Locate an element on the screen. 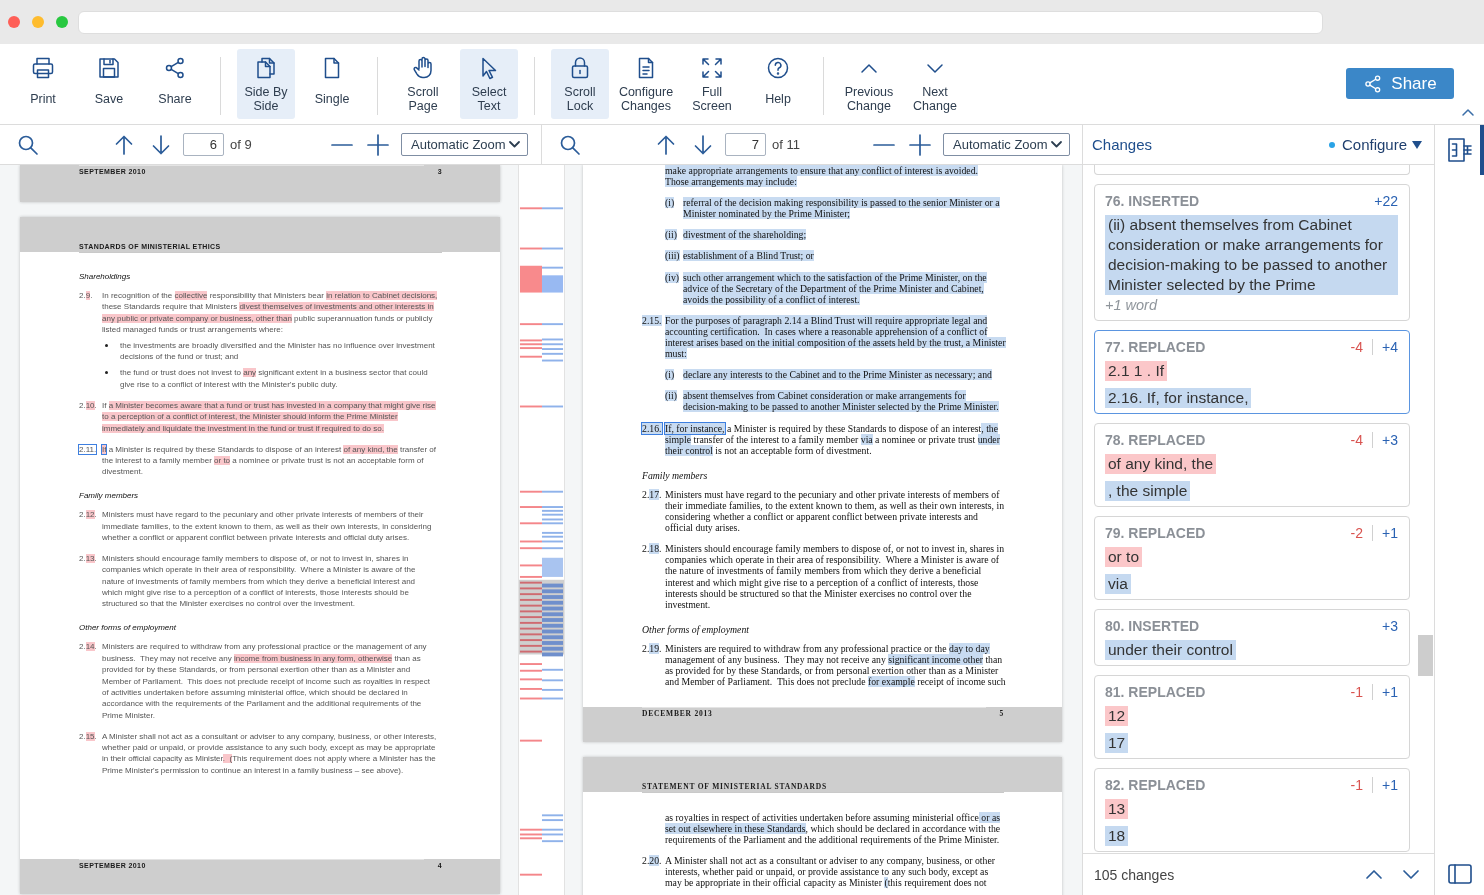 The height and width of the screenshot is (895, 1484). change-count: 105 changes is located at coordinates (1134, 874).